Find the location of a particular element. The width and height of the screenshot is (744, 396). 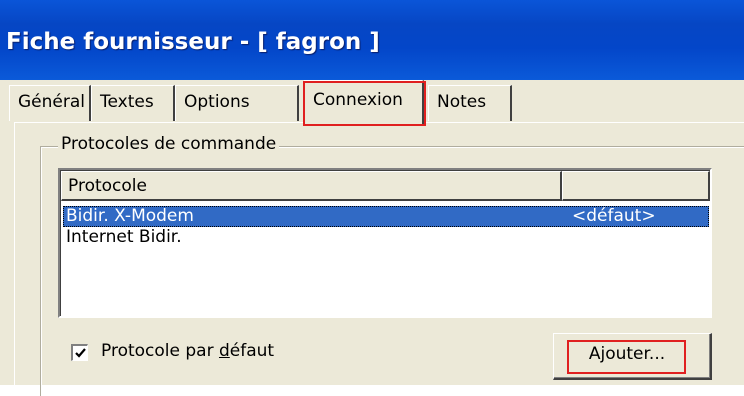

default-protocol-label: Protocole par défaut is located at coordinates (187, 351).